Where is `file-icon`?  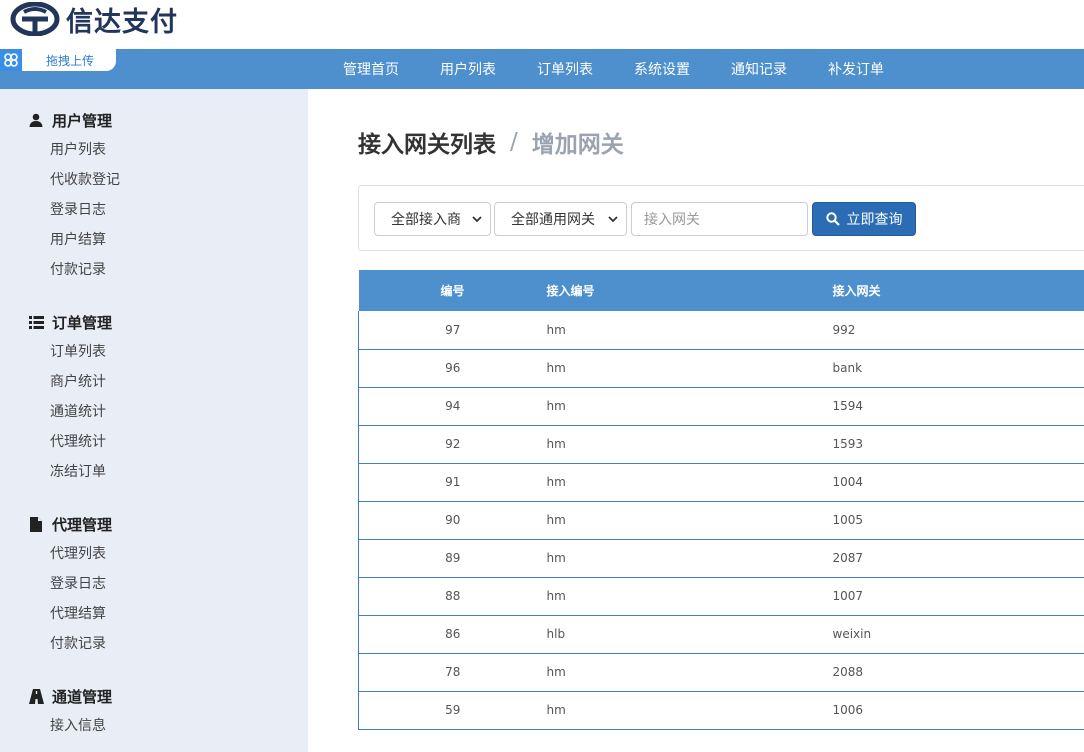
file-icon is located at coordinates (36, 524).